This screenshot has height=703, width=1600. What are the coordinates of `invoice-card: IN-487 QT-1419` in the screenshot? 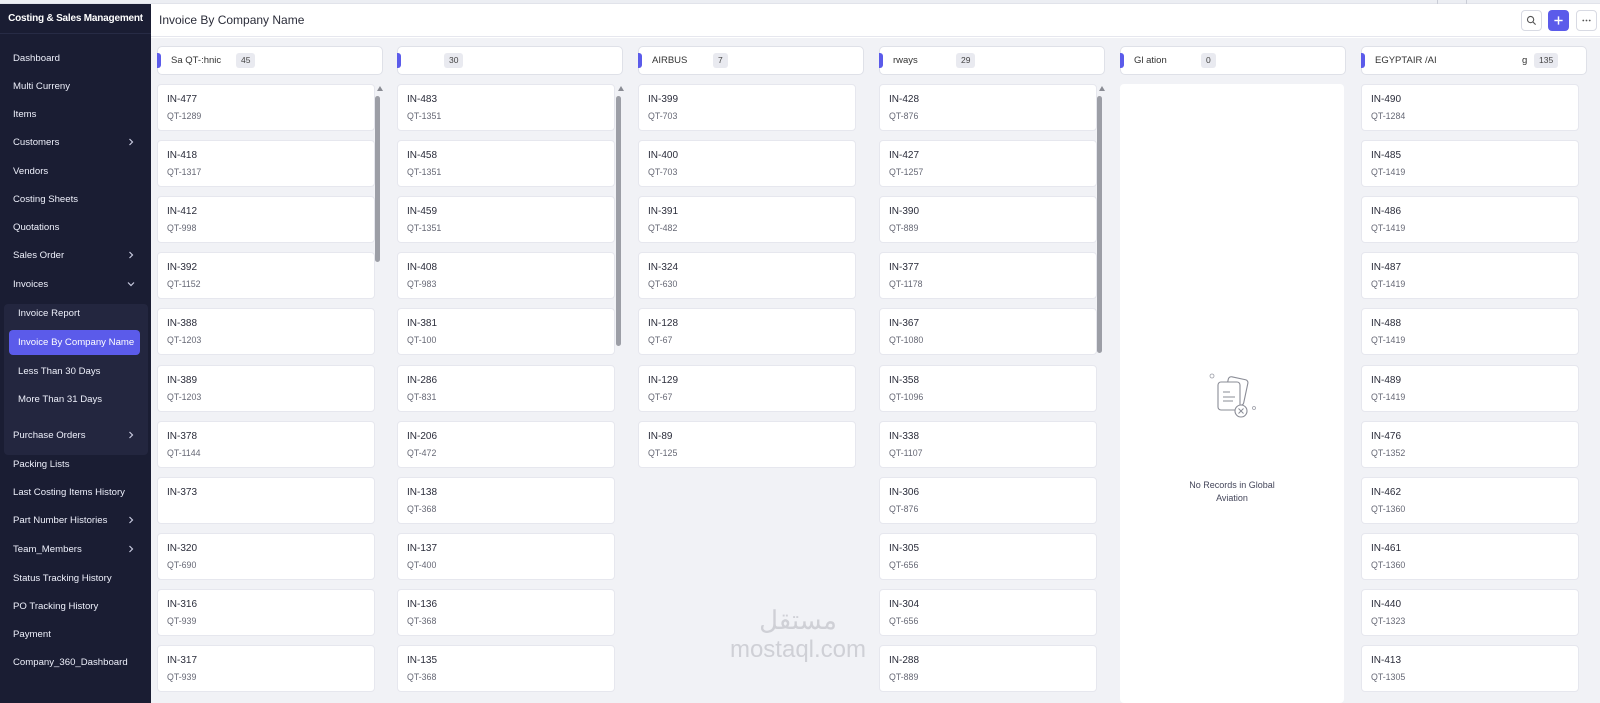 It's located at (1470, 275).